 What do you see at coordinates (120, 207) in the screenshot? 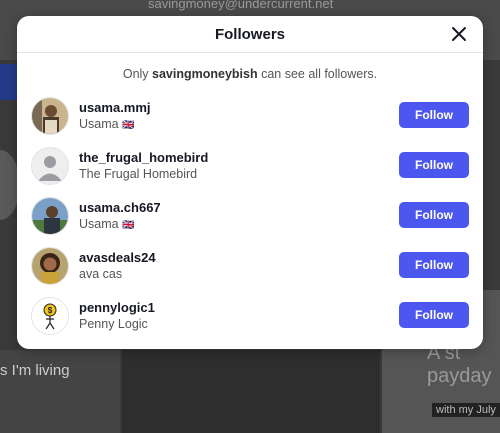
I see `follower-username: usama.ch667` at bounding box center [120, 207].